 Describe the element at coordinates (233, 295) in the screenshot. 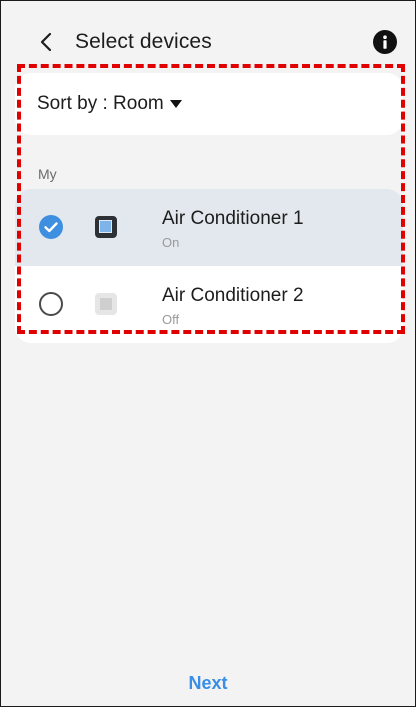

I see `device-name: Air Conditioner 2` at that location.